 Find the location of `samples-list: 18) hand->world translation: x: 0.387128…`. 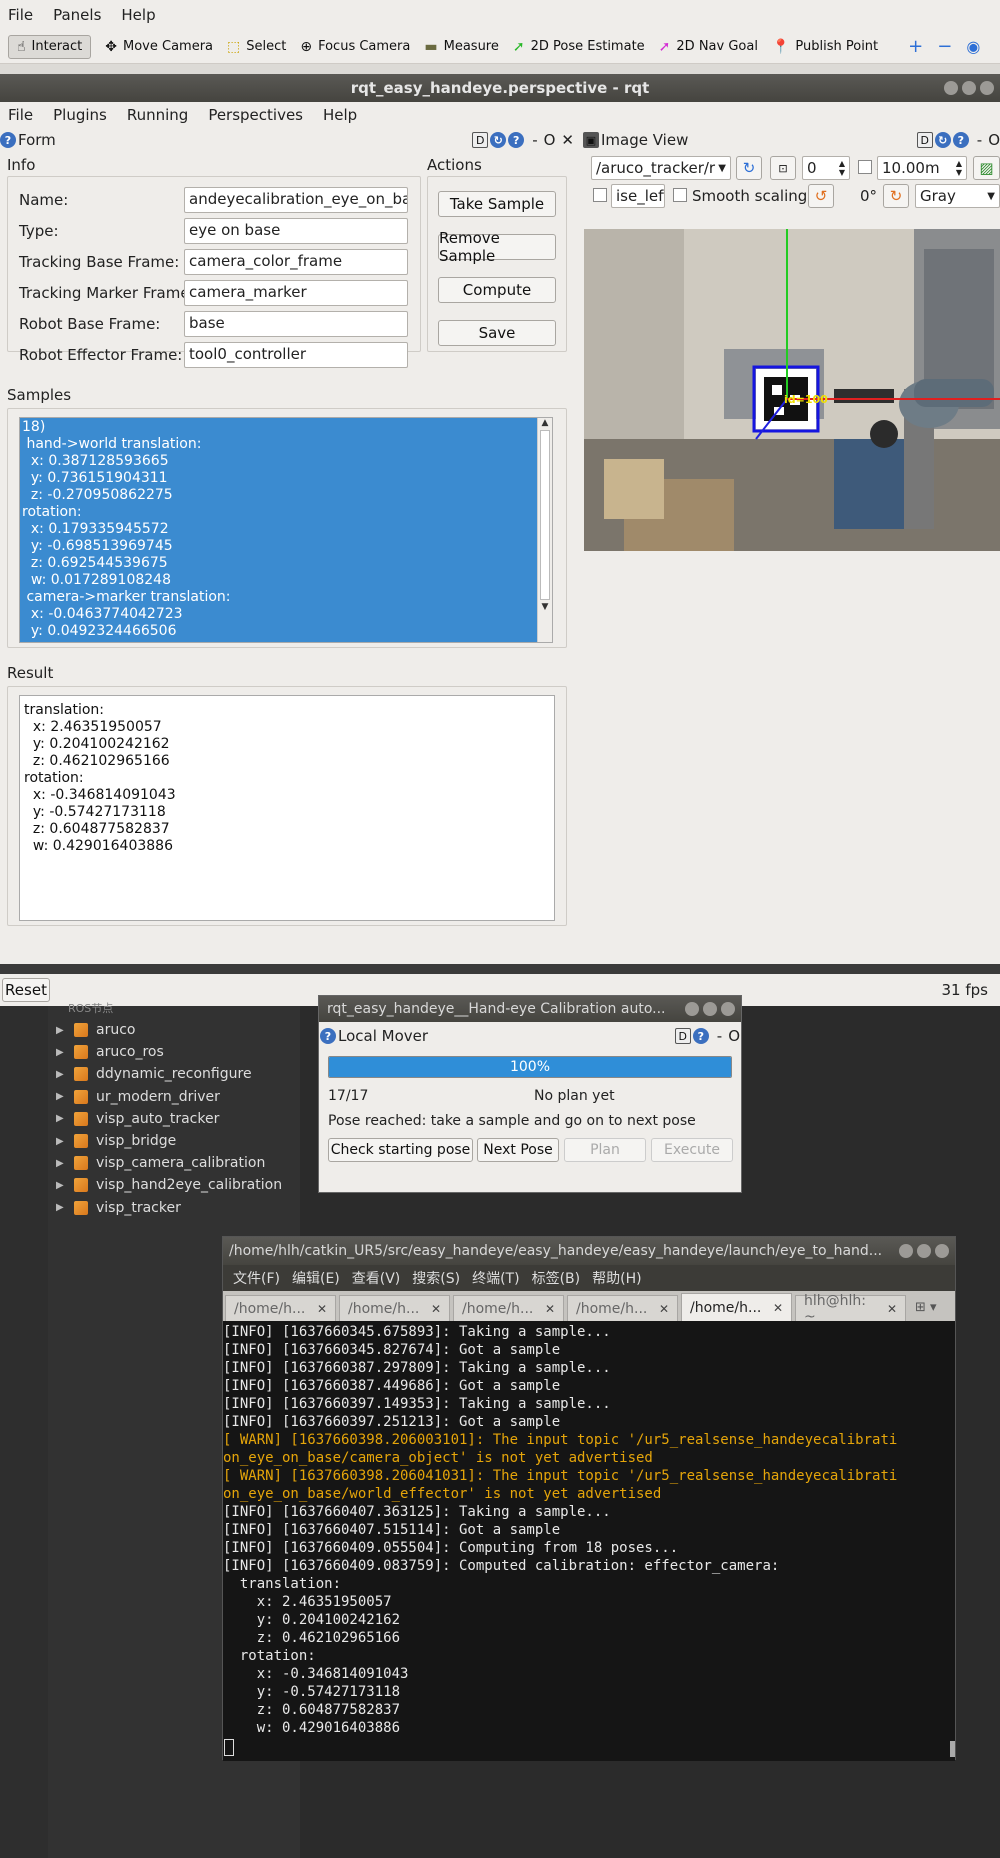

samples-list: 18) hand->world translation: x: 0.387128… is located at coordinates (286, 530).